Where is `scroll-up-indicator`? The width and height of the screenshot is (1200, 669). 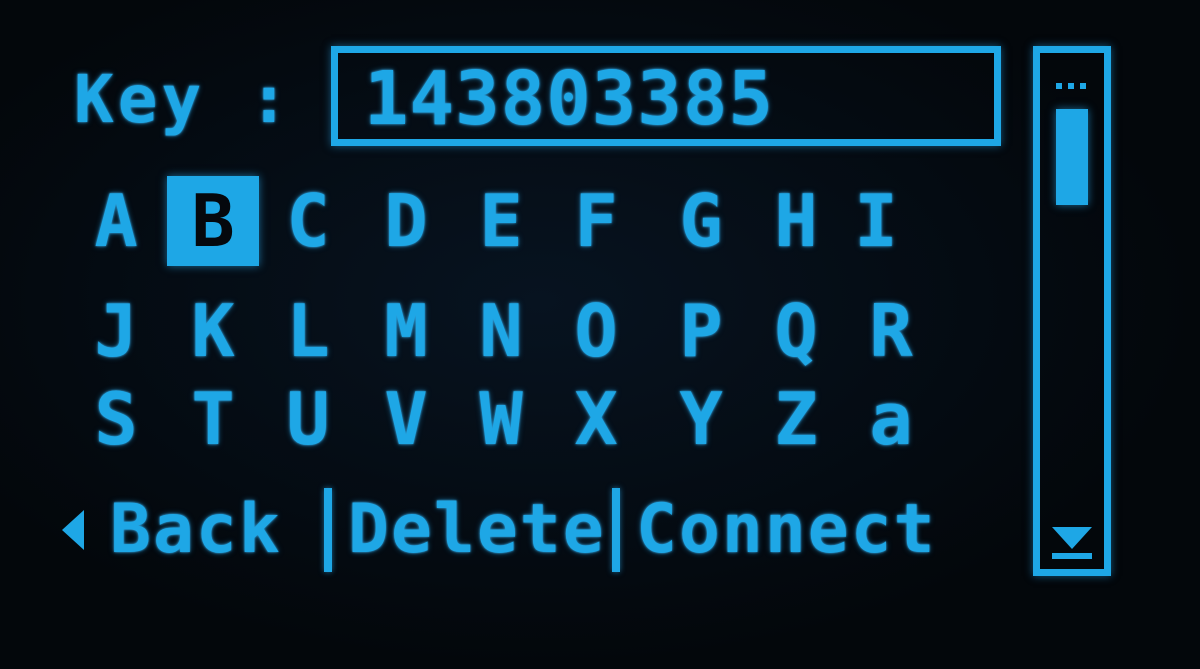
scroll-up-indicator is located at coordinates (1072, 86).